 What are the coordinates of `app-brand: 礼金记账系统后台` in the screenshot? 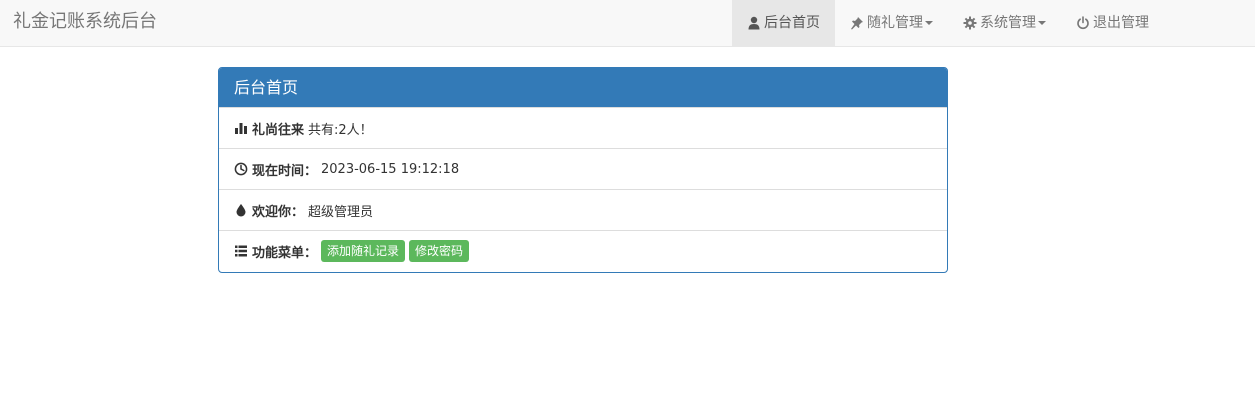 It's located at (85, 23).